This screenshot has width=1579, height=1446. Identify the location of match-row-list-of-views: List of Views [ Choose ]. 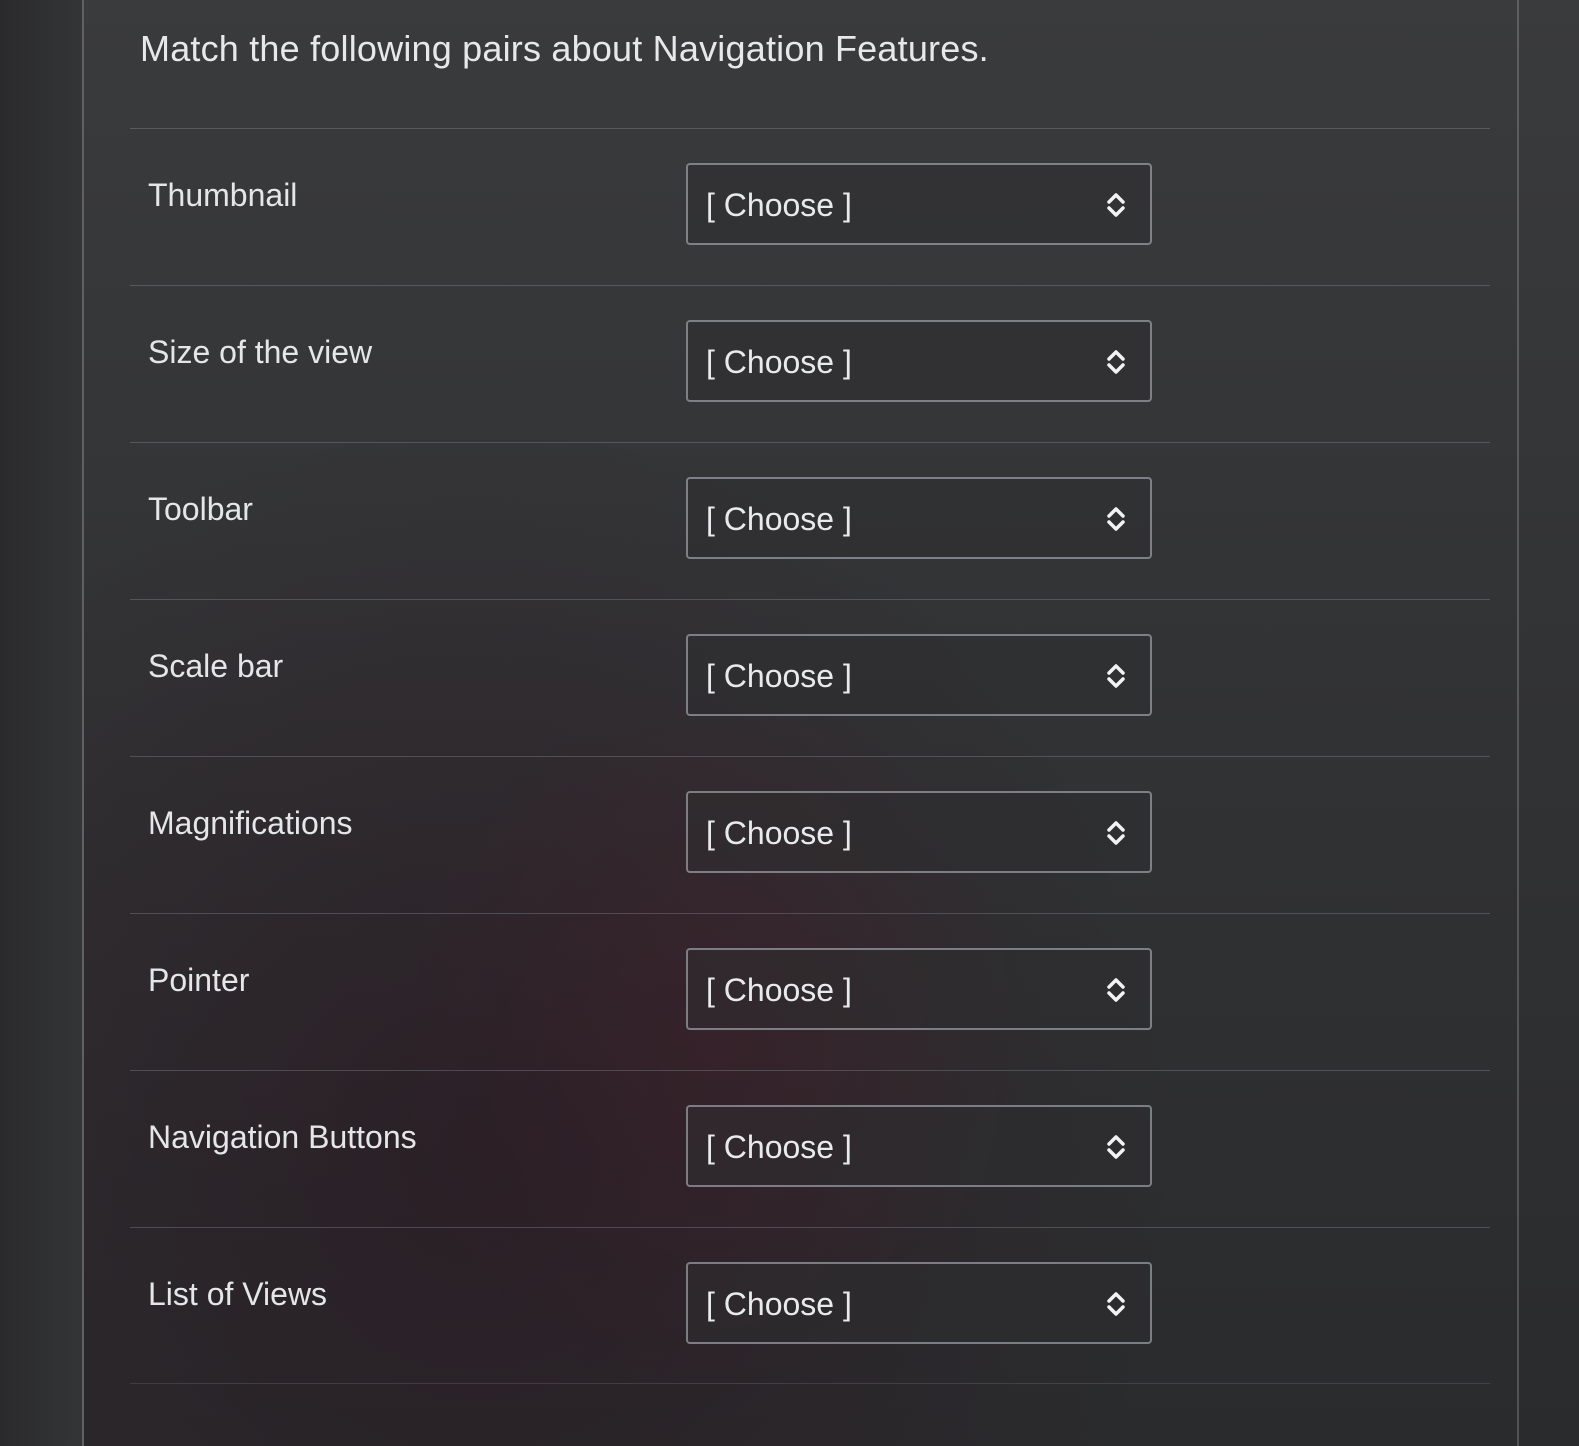
(810, 1305).